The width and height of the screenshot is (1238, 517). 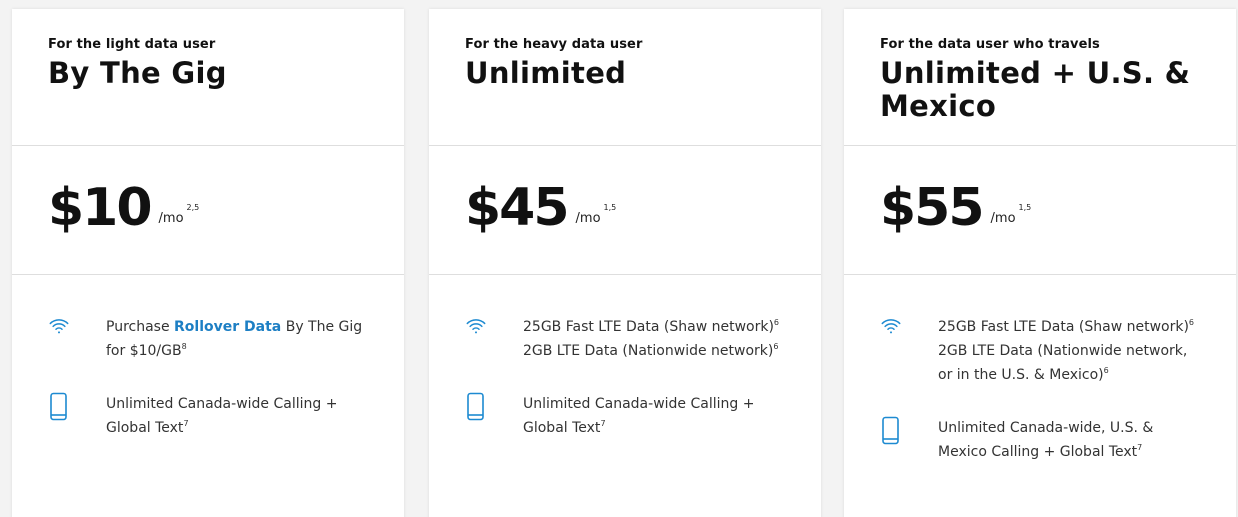 I want to click on footnote: 8, so click(x=184, y=346).